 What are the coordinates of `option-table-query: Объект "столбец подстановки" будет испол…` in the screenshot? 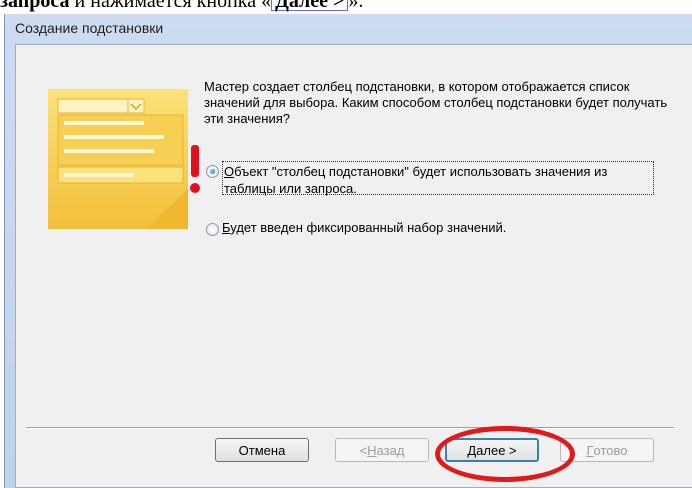 It's located at (430, 178).